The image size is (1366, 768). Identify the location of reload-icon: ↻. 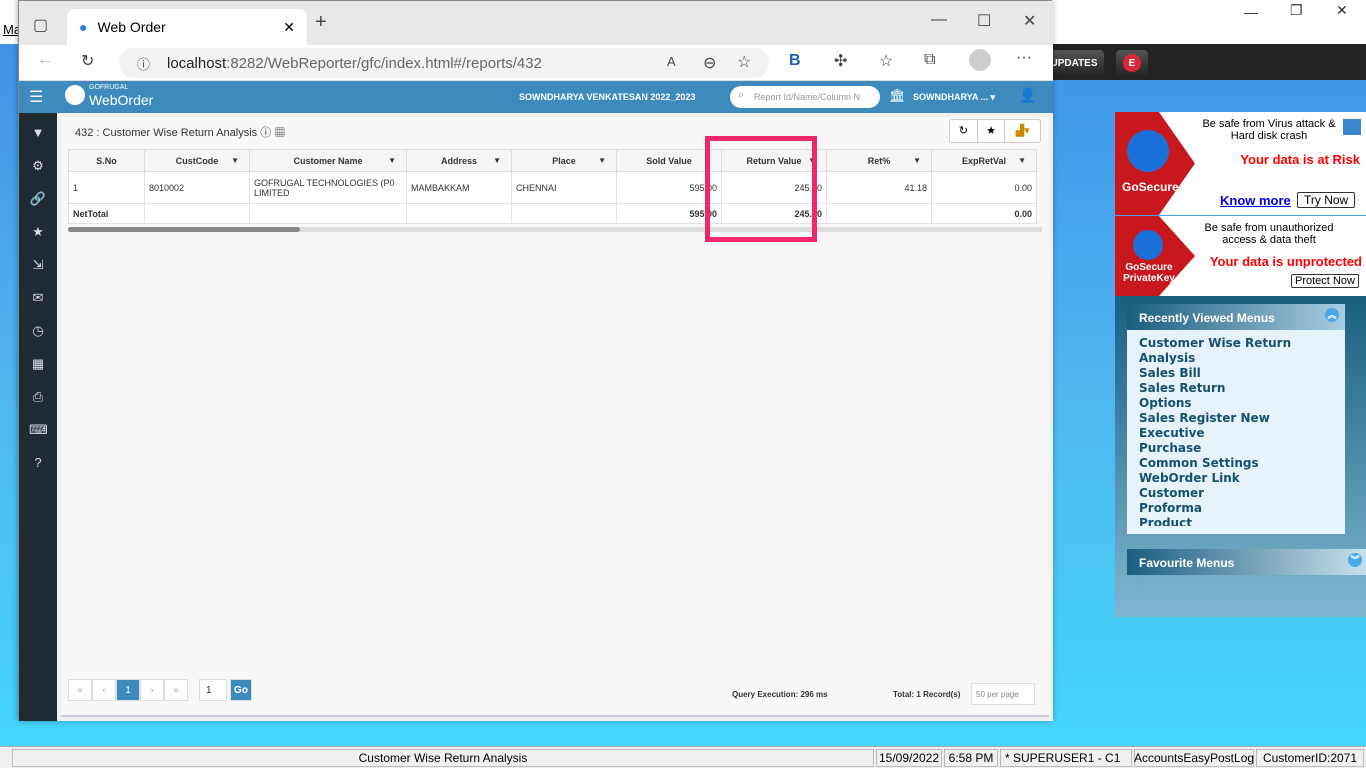
(87, 61).